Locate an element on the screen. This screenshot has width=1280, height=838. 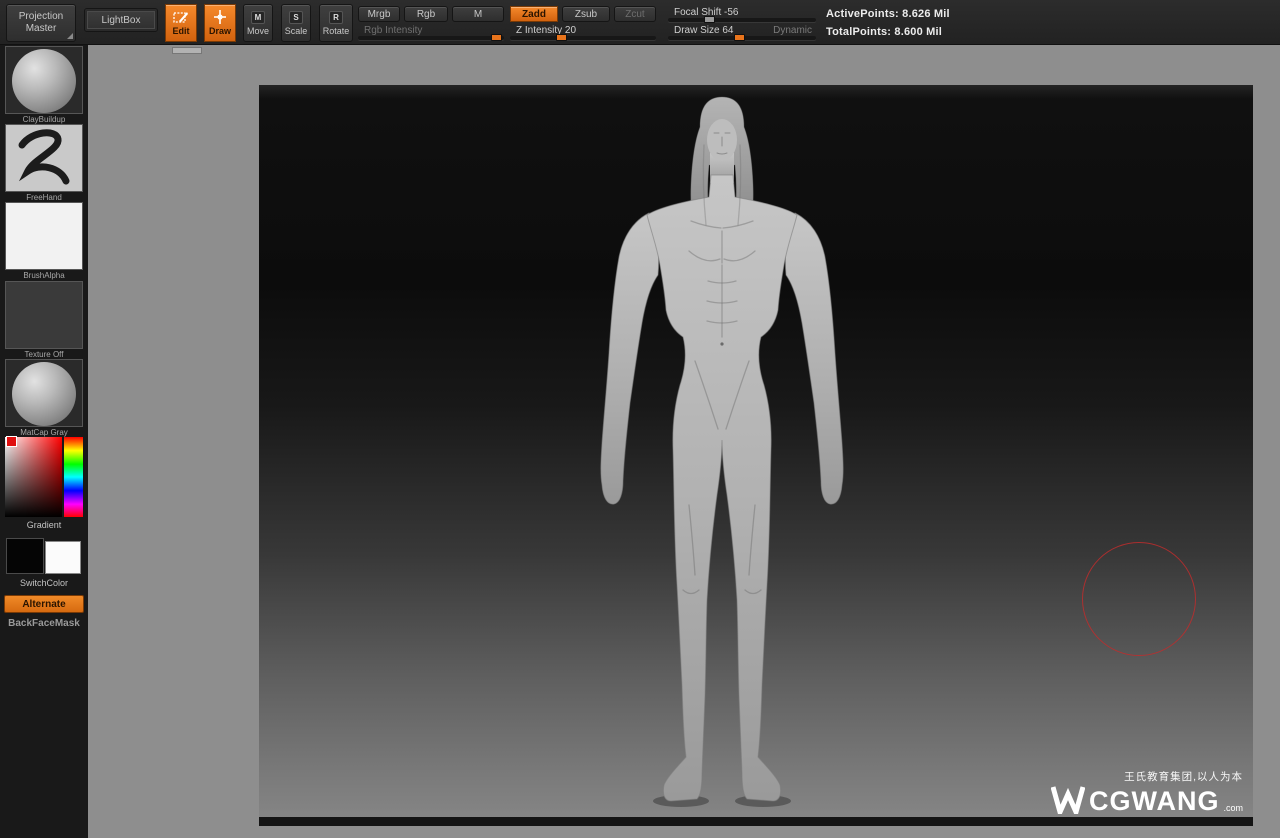
stroke-label: FreeHand is located at coordinates (44, 197).